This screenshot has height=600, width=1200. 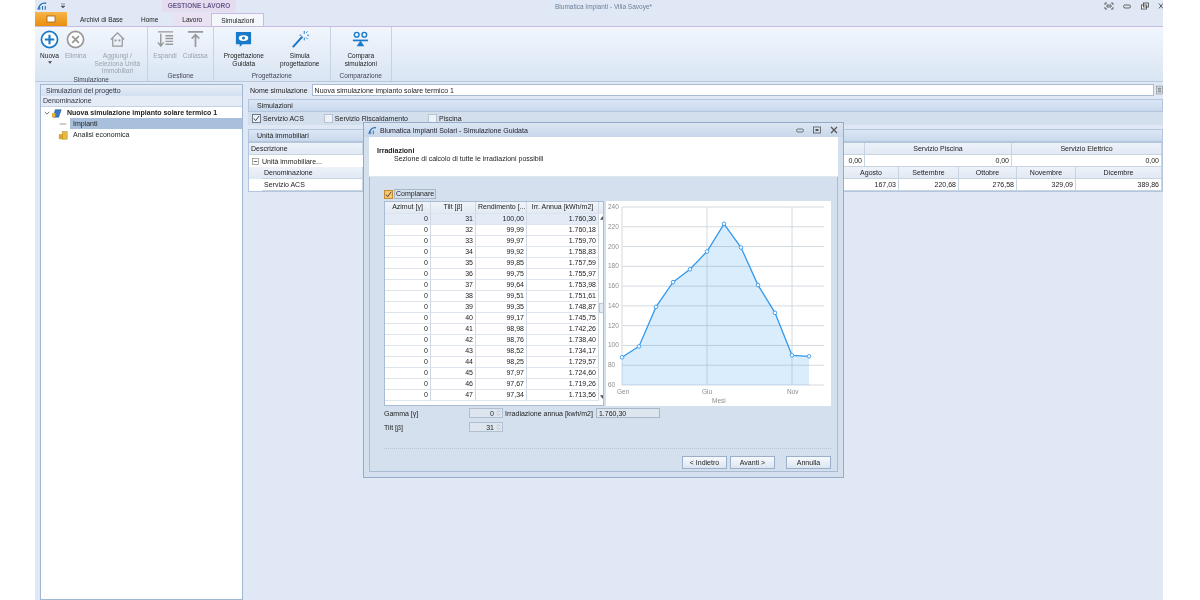 What do you see at coordinates (49, 39) in the screenshot?
I see `add-icon` at bounding box center [49, 39].